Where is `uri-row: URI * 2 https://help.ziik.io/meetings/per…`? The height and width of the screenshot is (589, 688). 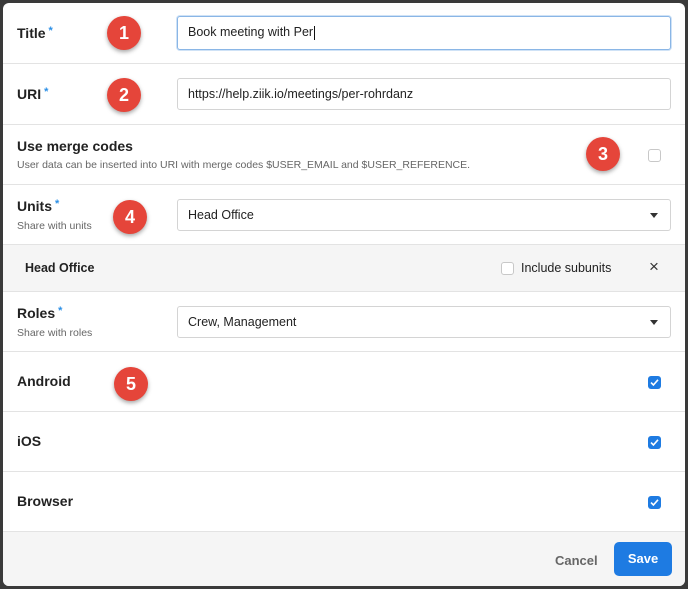
uri-row: URI * 2 https://help.ziik.io/meetings/per… is located at coordinates (344, 94).